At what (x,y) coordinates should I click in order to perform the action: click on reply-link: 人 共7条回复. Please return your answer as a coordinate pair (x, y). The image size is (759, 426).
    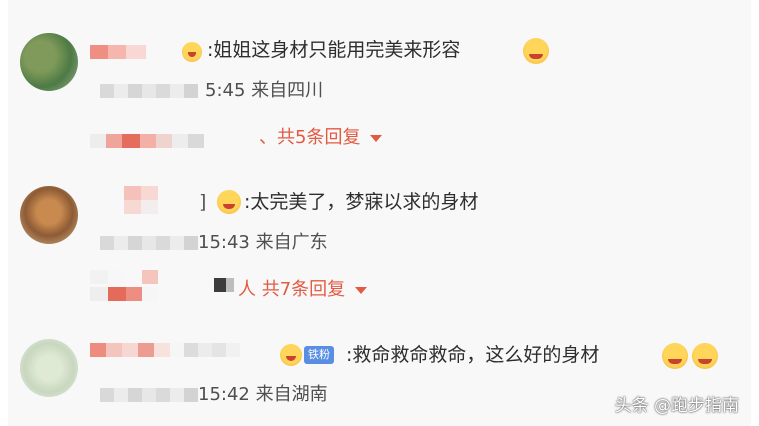
    Looking at the image, I should click on (303, 290).